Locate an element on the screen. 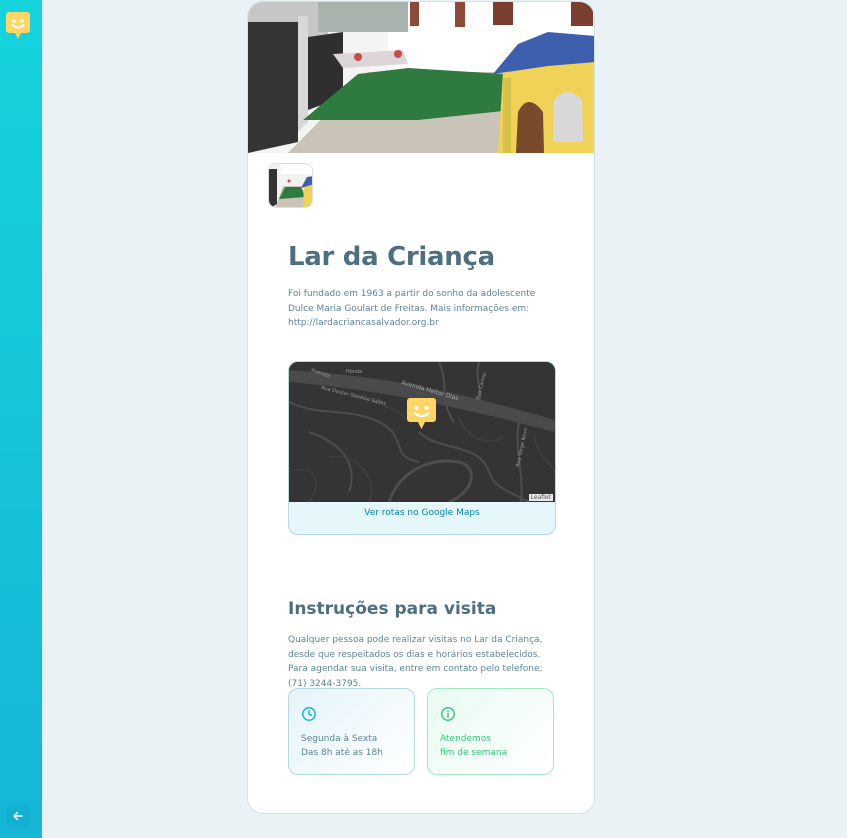  gallery-thumbnail is located at coordinates (290, 185).